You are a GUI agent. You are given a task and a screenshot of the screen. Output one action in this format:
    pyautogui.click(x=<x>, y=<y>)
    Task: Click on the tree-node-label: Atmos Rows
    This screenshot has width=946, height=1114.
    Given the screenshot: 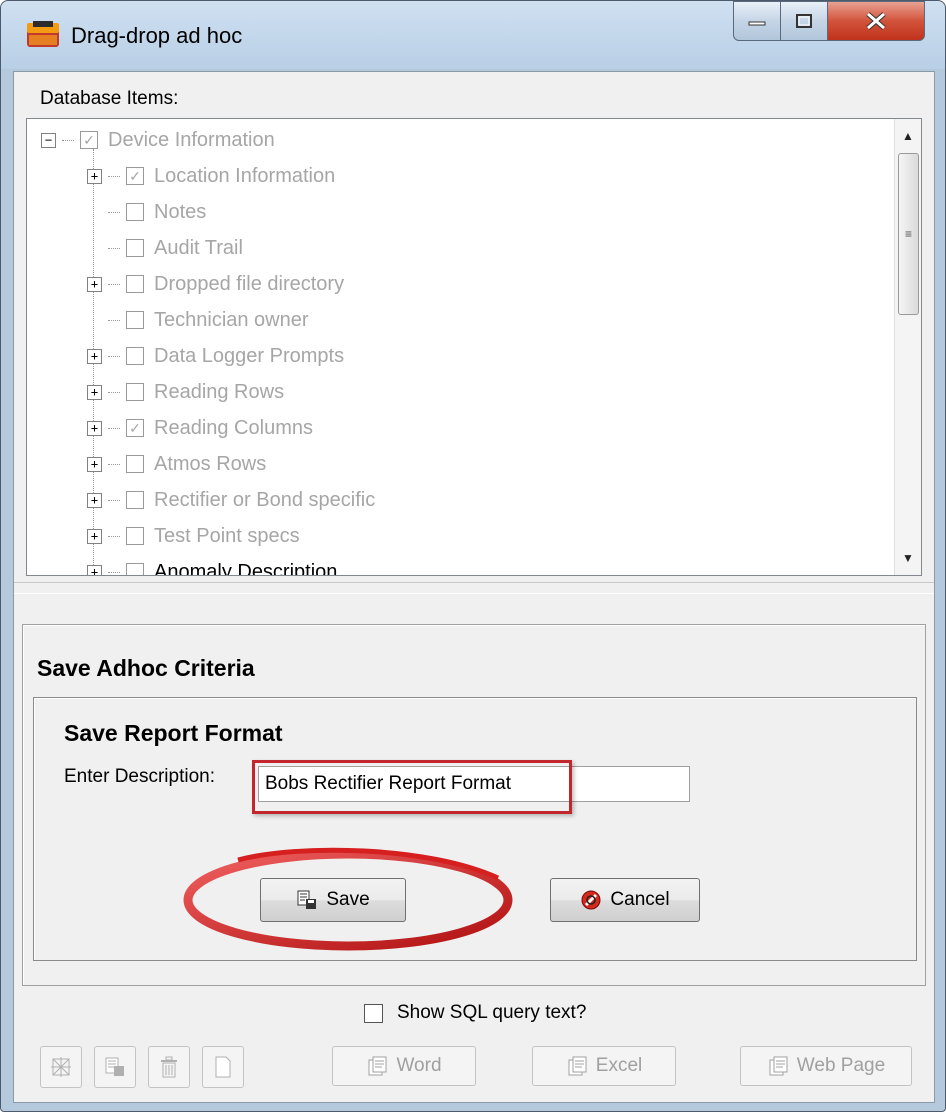 What is the action you would take?
    pyautogui.click(x=210, y=463)
    